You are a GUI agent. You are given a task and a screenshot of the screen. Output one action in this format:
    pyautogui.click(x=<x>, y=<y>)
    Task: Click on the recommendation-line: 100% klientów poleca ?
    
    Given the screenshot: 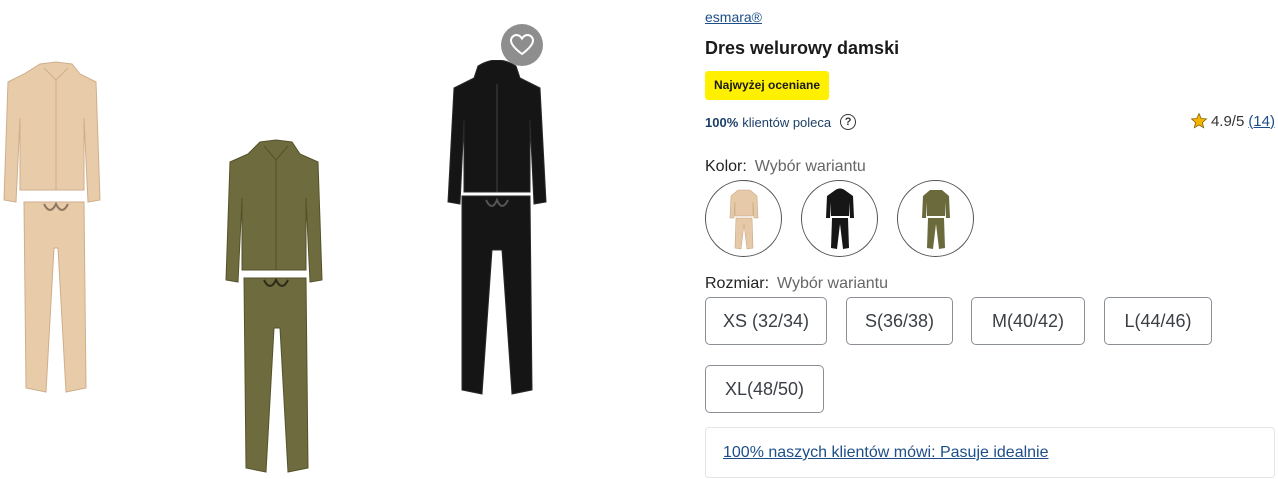 What is the action you would take?
    pyautogui.click(x=781, y=122)
    